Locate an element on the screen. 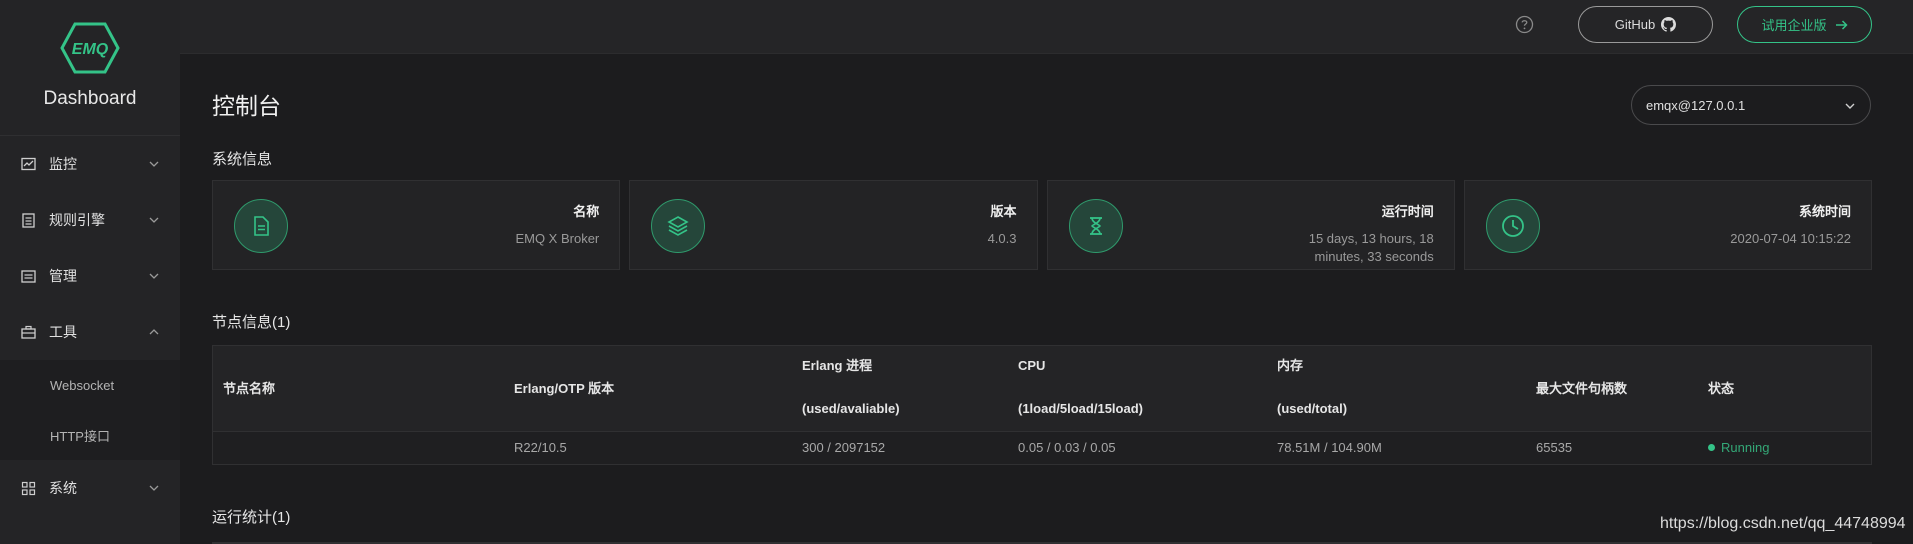 The width and height of the screenshot is (1913, 544). top-header: GitHub 试用企业版 is located at coordinates (1046, 27).